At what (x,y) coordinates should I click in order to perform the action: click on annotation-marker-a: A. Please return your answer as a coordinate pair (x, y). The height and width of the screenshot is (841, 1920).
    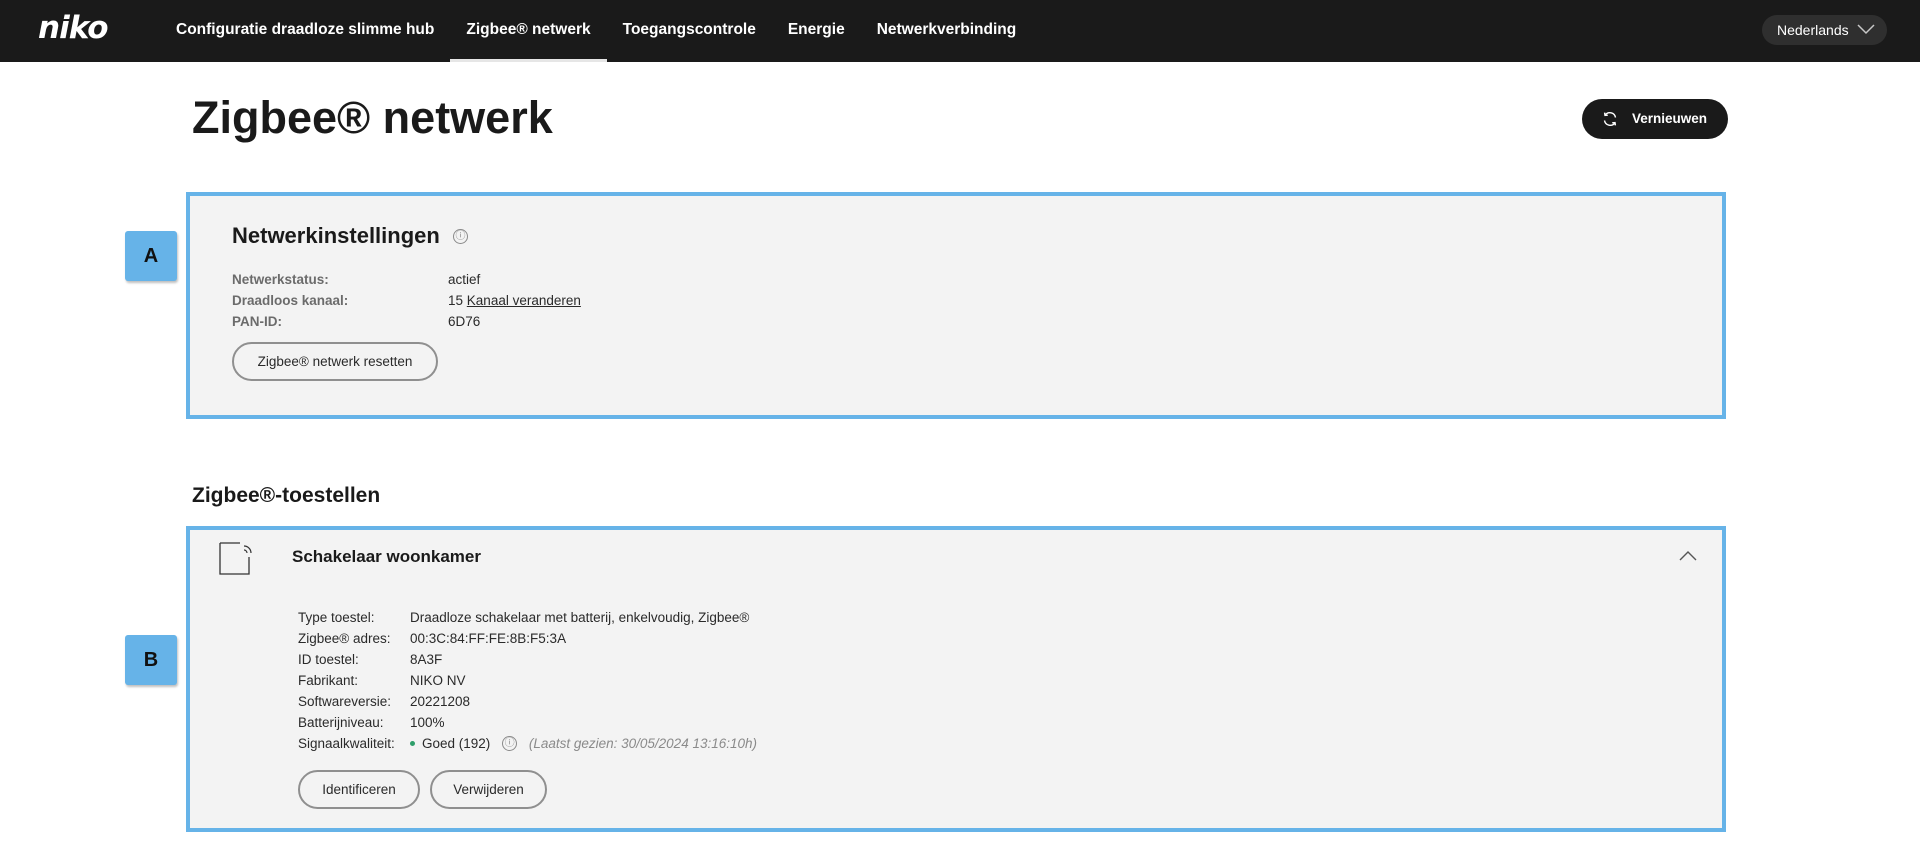
    Looking at the image, I should click on (151, 256).